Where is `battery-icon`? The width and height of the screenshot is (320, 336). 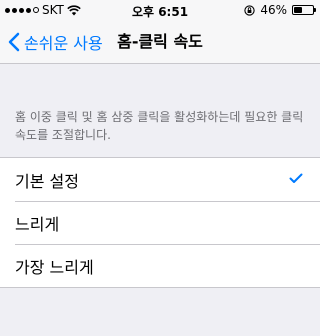
battery-icon is located at coordinates (304, 10).